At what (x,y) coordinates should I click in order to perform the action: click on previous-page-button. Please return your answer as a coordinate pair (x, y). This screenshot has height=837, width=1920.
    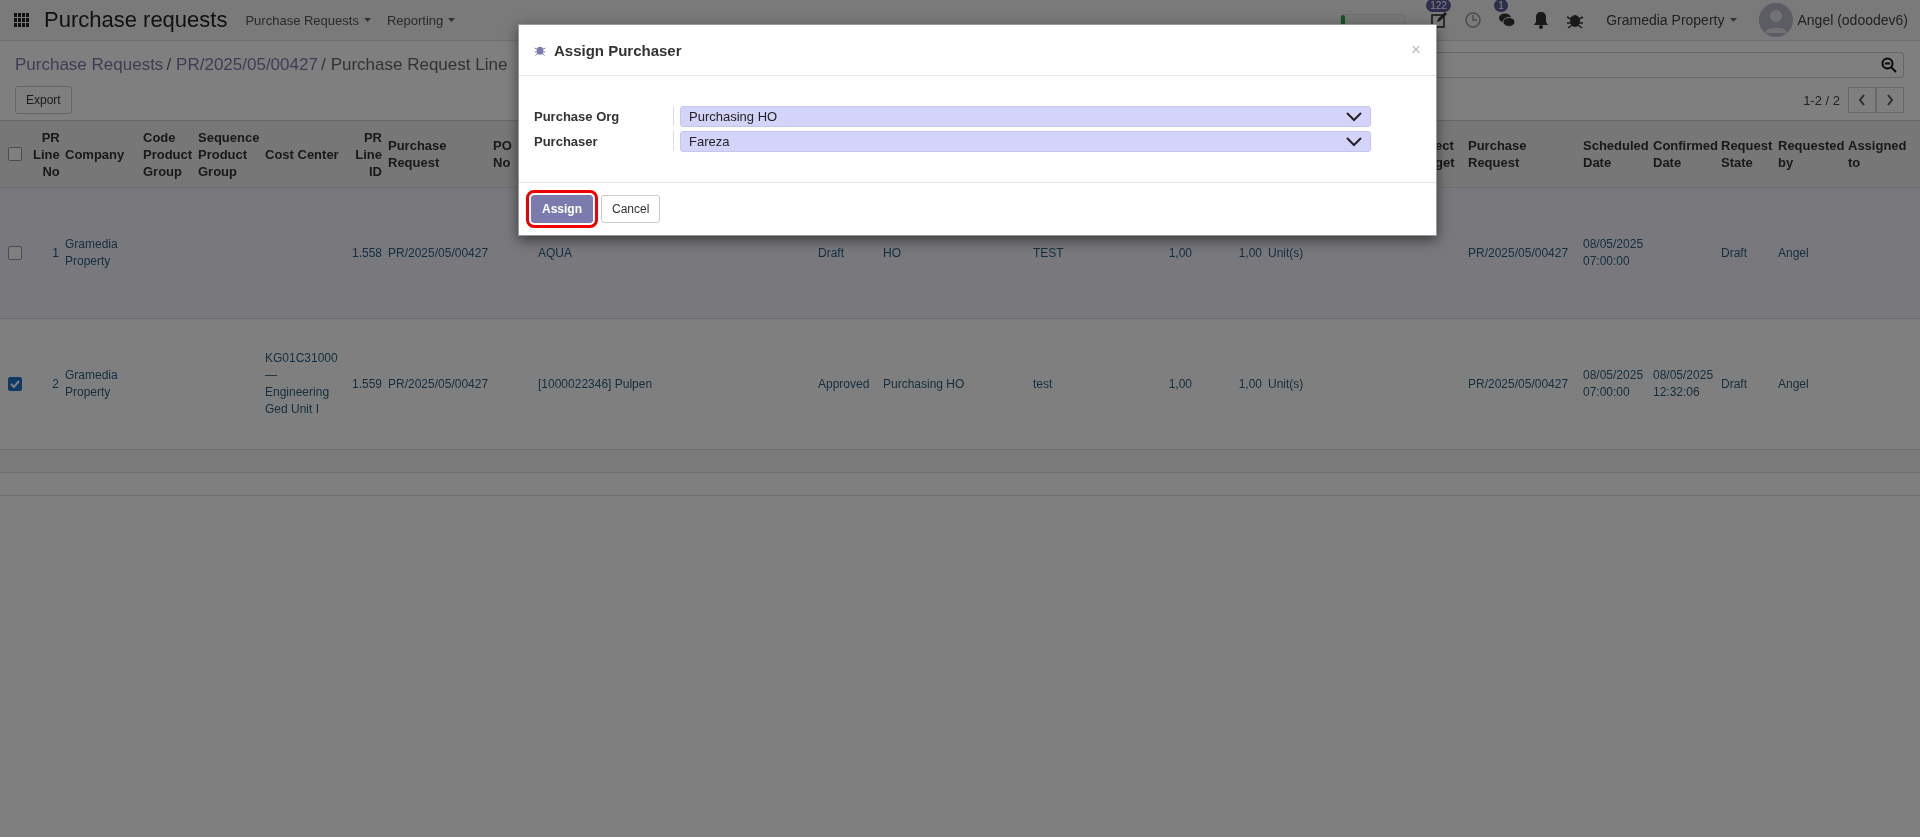
    Looking at the image, I should click on (1862, 100).